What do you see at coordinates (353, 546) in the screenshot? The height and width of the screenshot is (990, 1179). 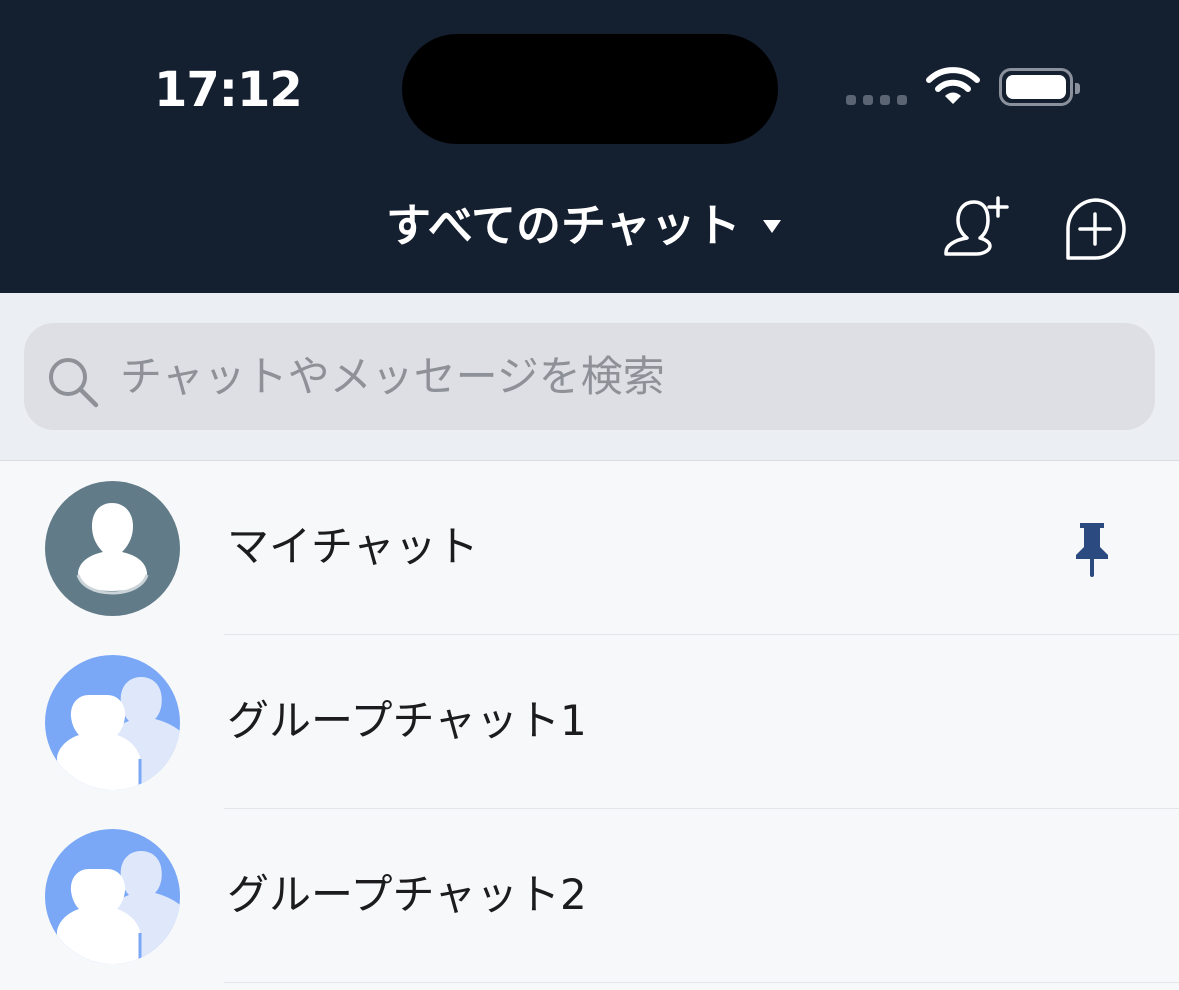 I see `chat-name: マイチャット` at bounding box center [353, 546].